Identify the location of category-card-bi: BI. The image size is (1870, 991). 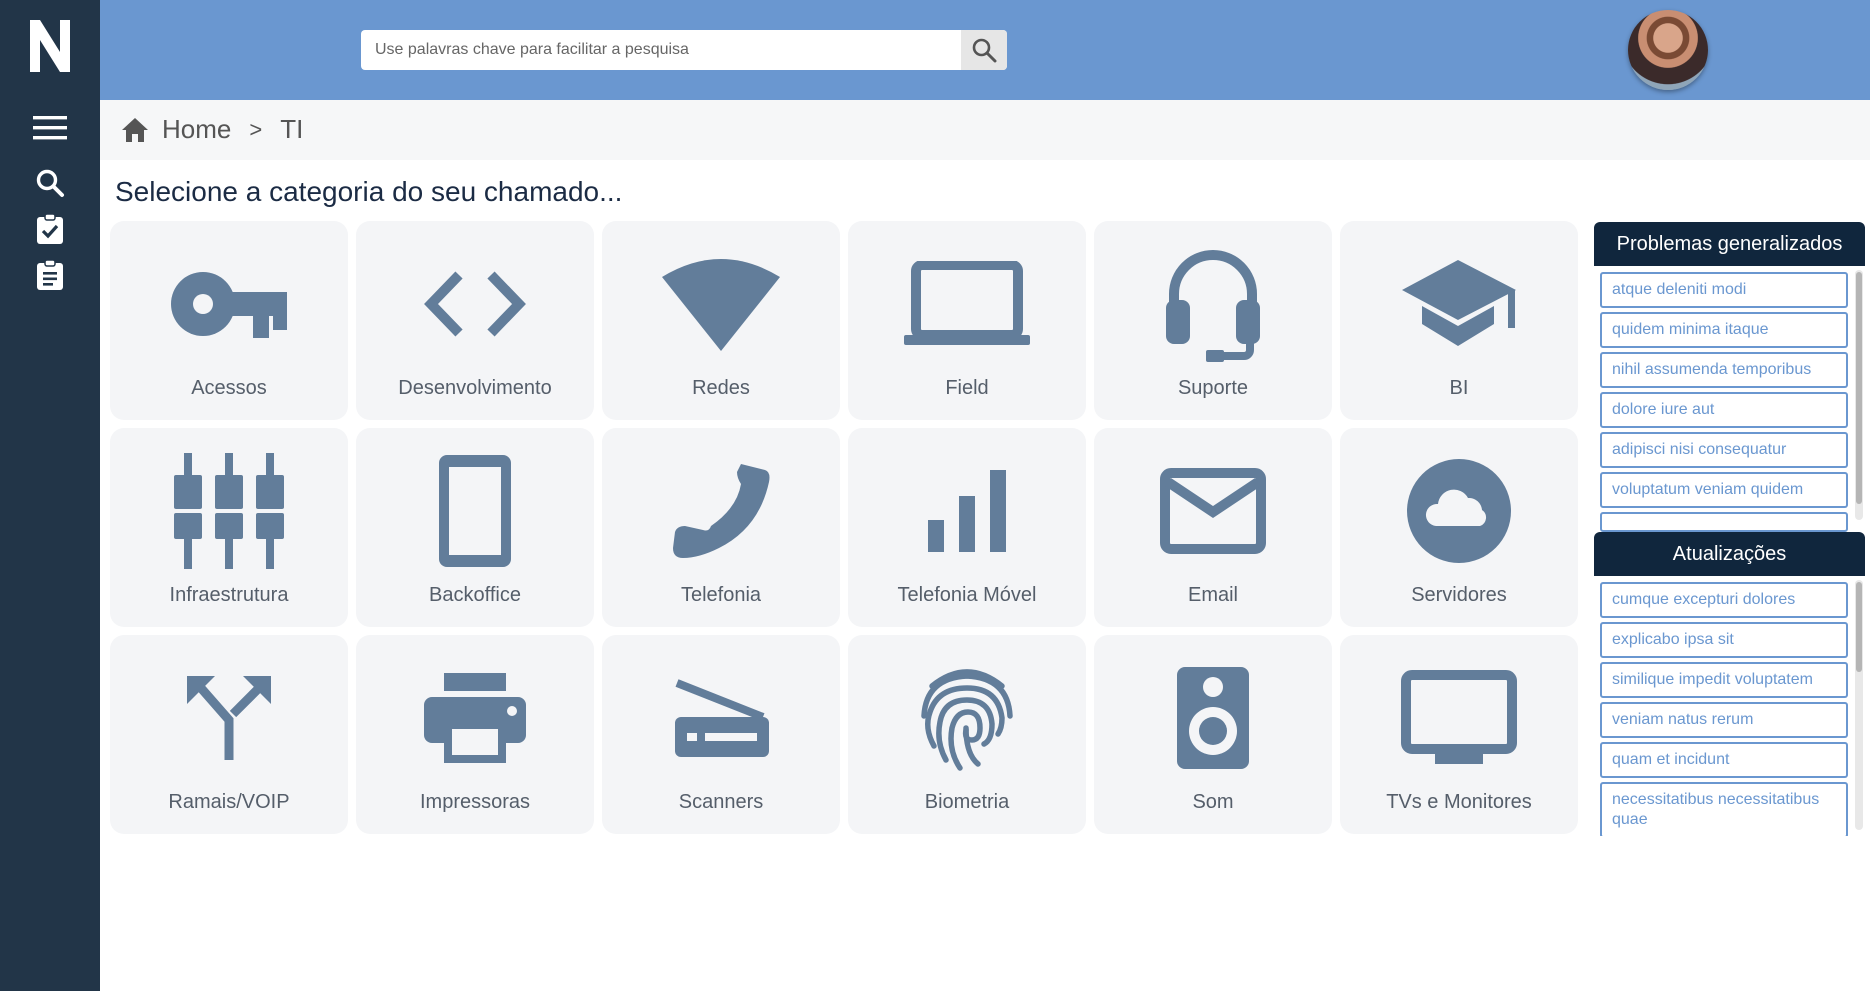
(1459, 320).